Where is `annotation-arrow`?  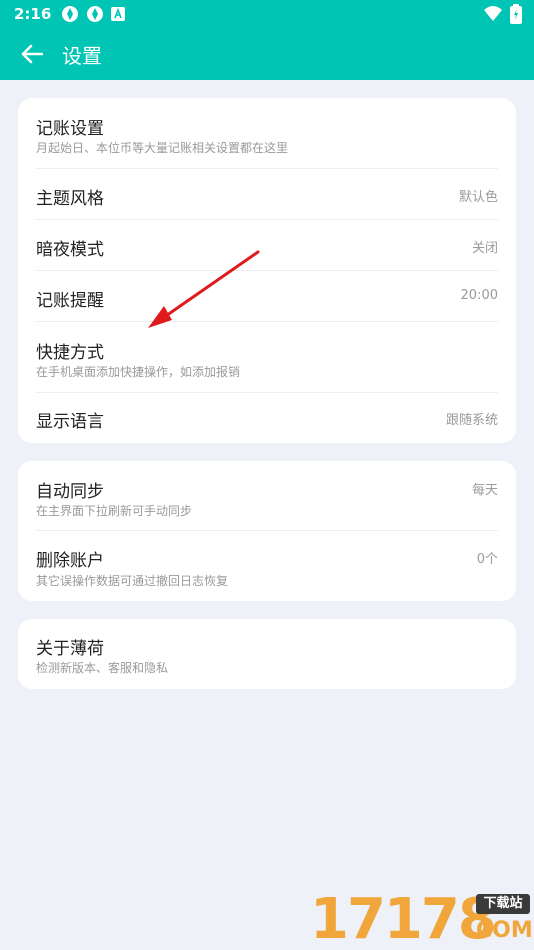
annotation-arrow is located at coordinates (204, 289).